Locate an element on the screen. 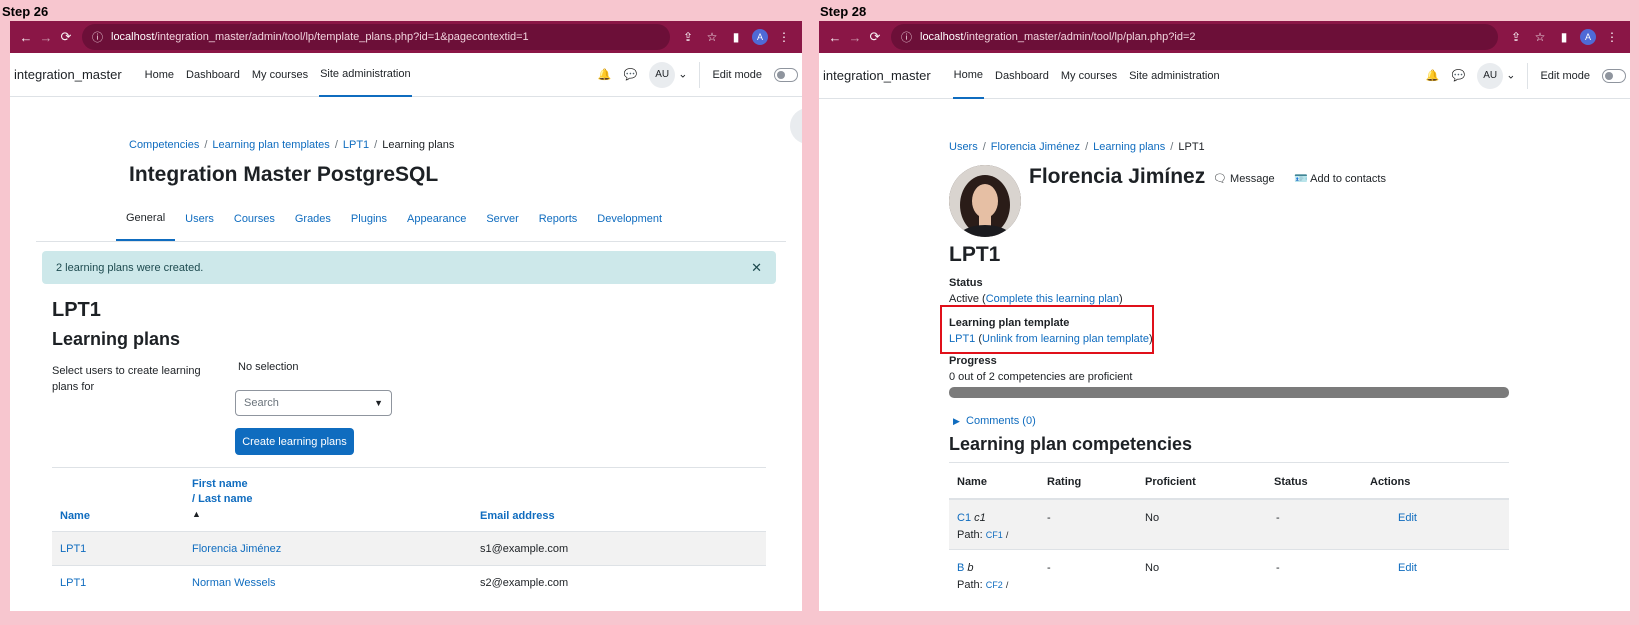  breadcrumb-learning-plans: Learning plans is located at coordinates (1129, 147).